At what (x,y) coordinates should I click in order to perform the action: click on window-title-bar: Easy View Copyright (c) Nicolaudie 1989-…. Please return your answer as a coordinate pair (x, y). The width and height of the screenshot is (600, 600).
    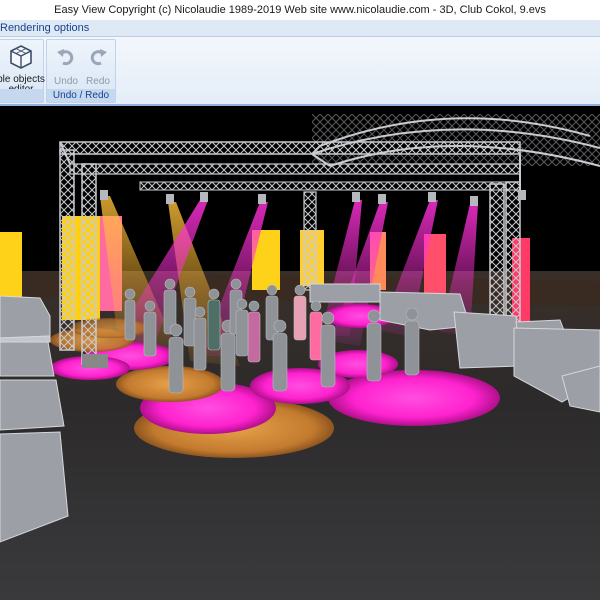
    Looking at the image, I should click on (300, 10).